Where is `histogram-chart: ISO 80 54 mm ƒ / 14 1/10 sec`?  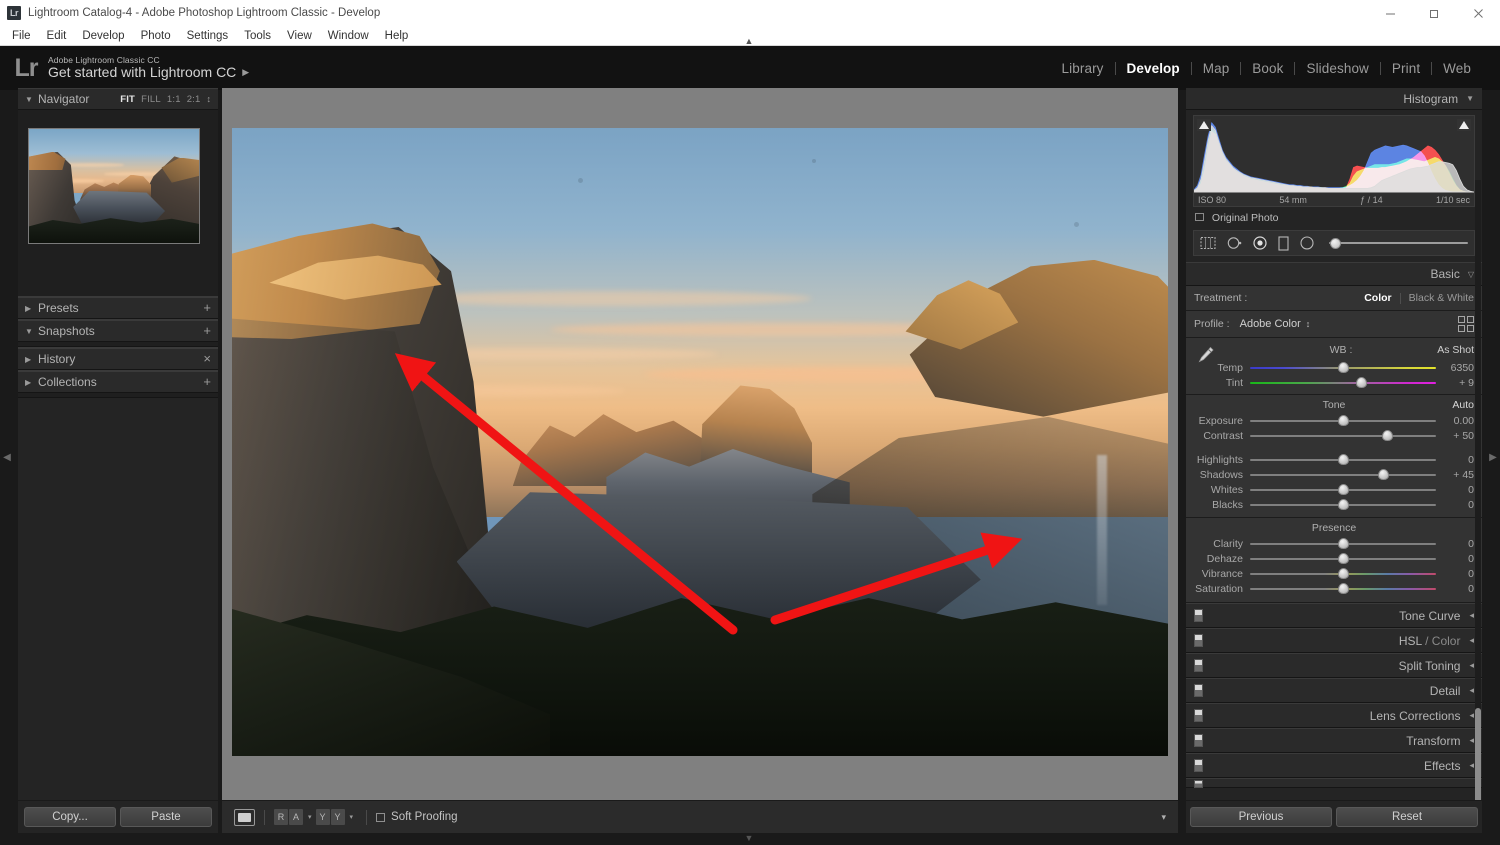 histogram-chart: ISO 80 54 mm ƒ / 14 1/10 sec is located at coordinates (1334, 161).